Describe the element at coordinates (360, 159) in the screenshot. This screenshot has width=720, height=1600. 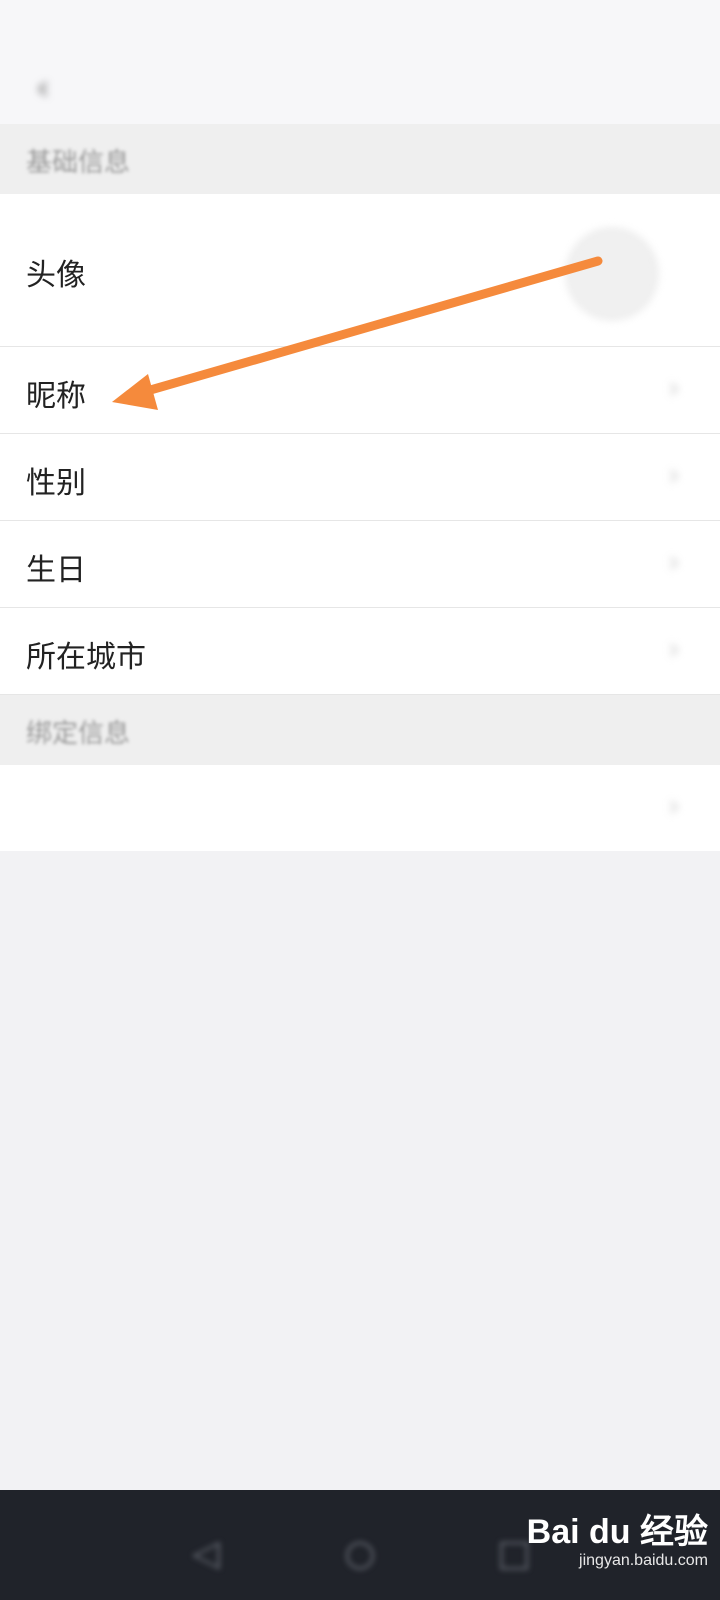
I see `section-header-basic: 基础信息` at that location.